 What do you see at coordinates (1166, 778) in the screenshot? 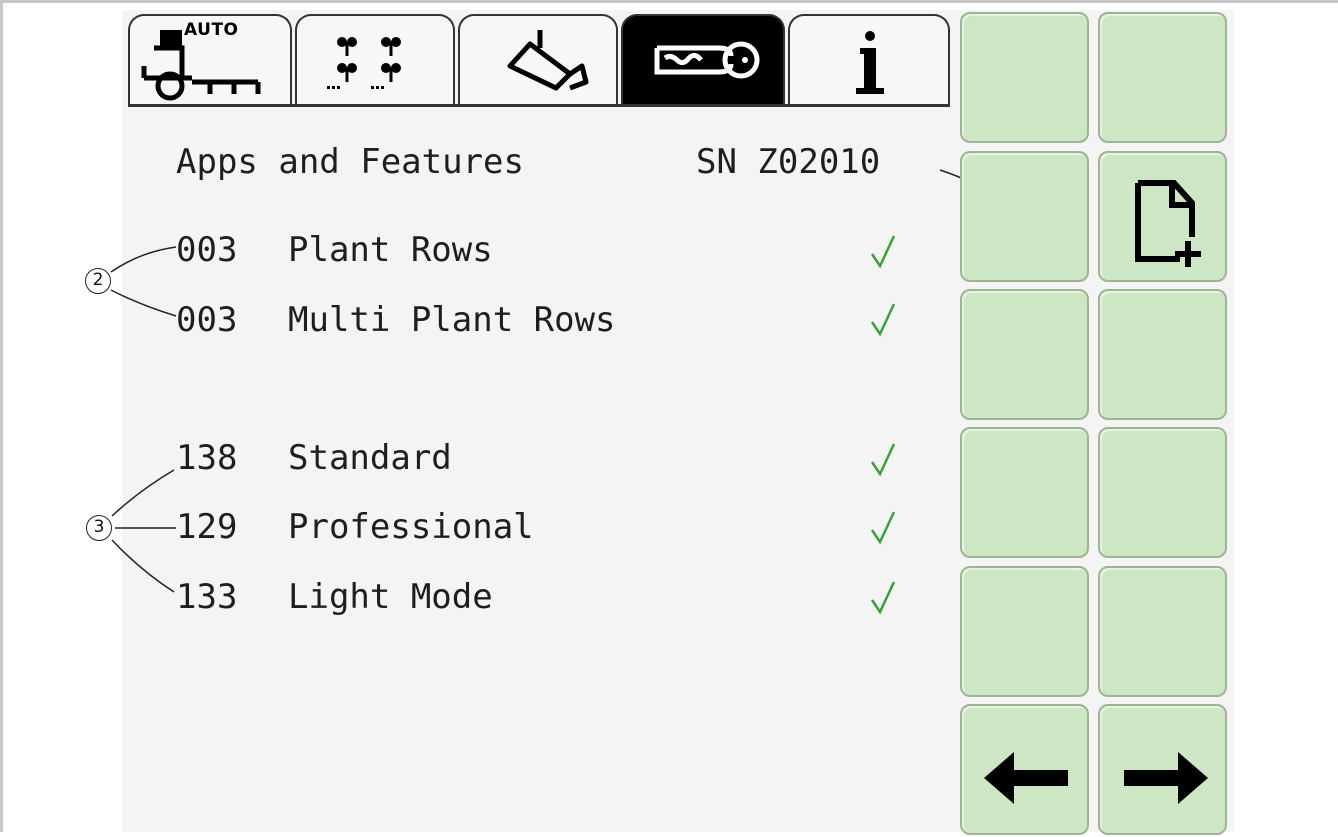
I see `arrow-right-icon` at bounding box center [1166, 778].